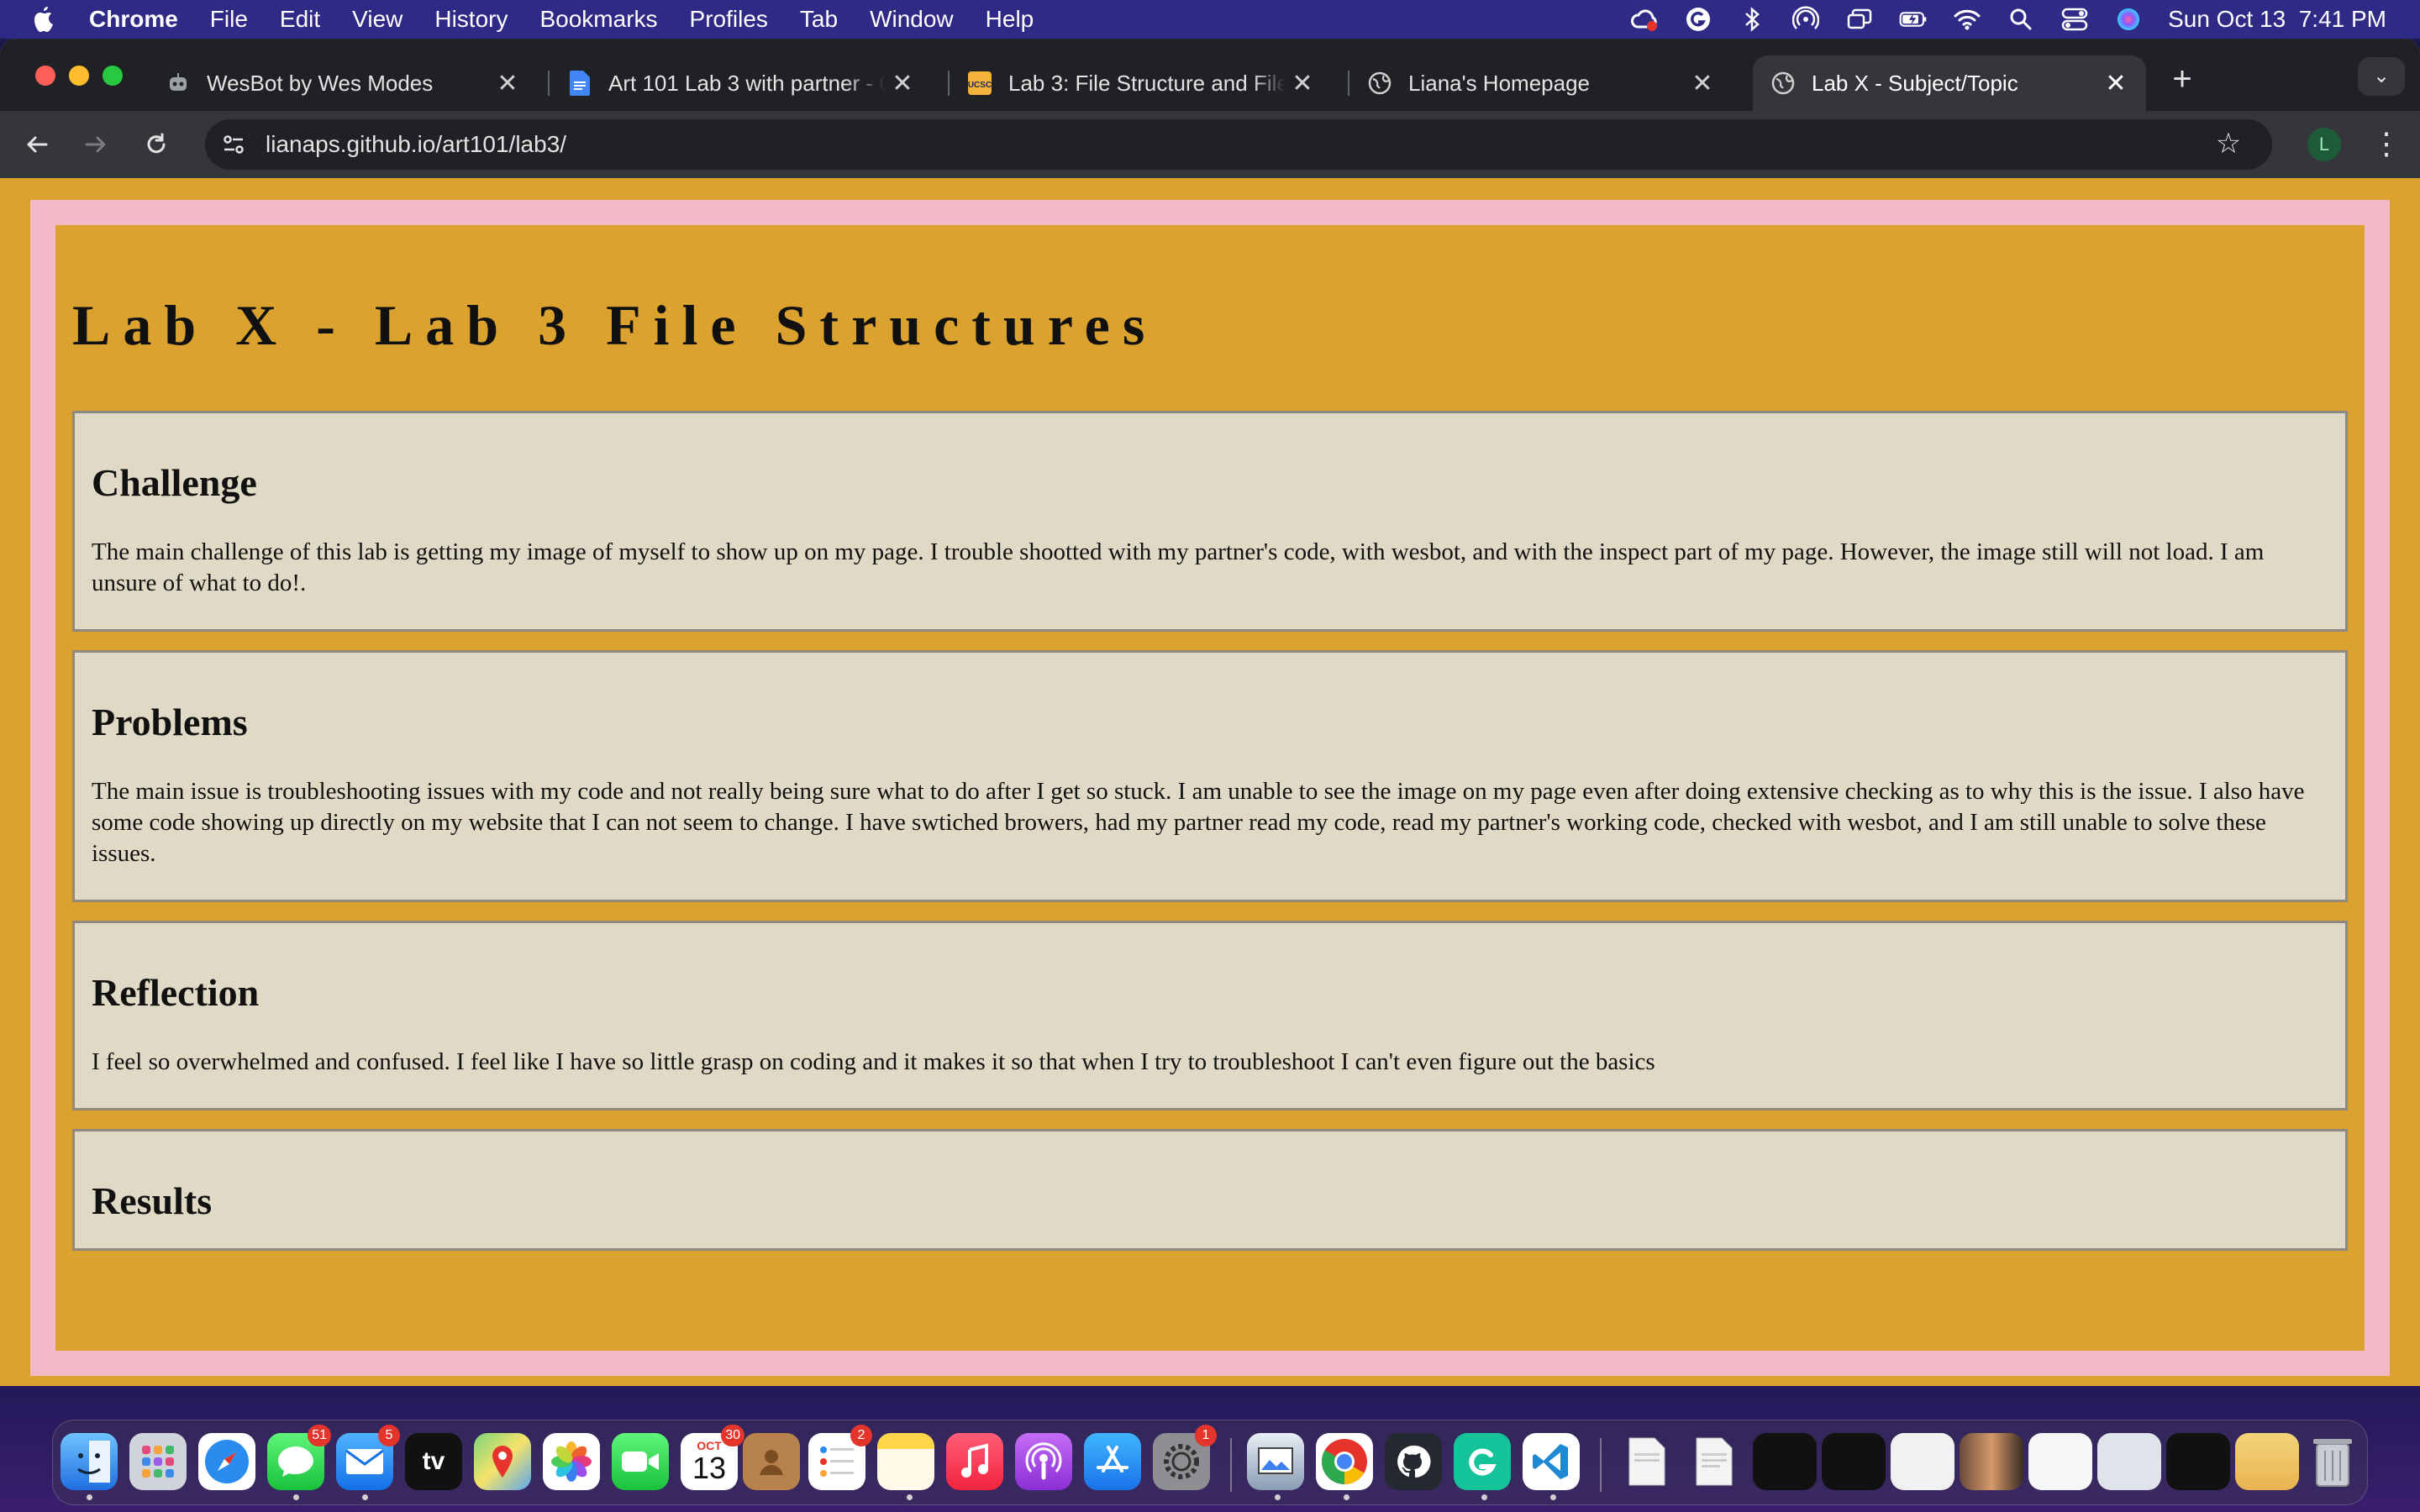 The height and width of the screenshot is (1512, 2420). What do you see at coordinates (1698, 19) in the screenshot?
I see `grammarly-icon` at bounding box center [1698, 19].